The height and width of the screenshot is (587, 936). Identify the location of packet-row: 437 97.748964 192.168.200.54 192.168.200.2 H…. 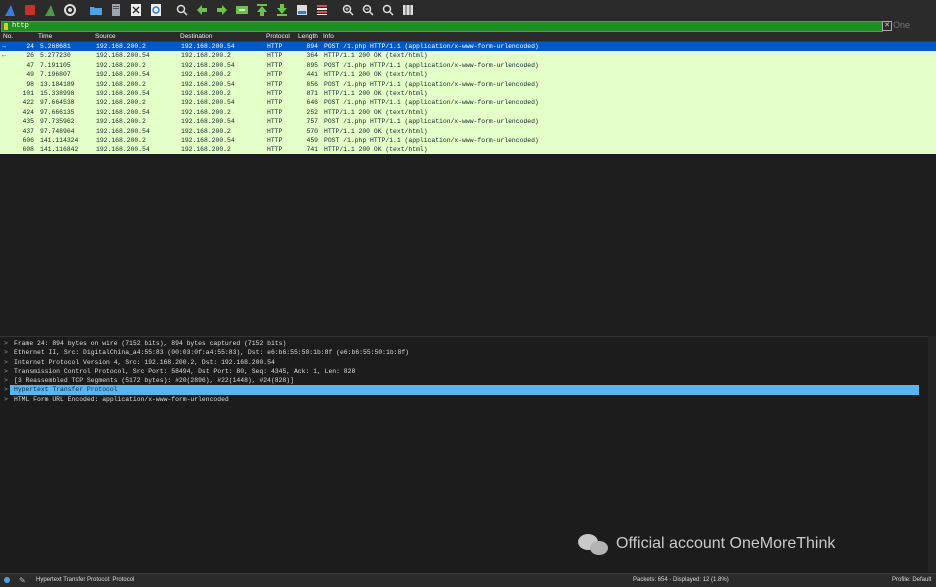
(468, 131).